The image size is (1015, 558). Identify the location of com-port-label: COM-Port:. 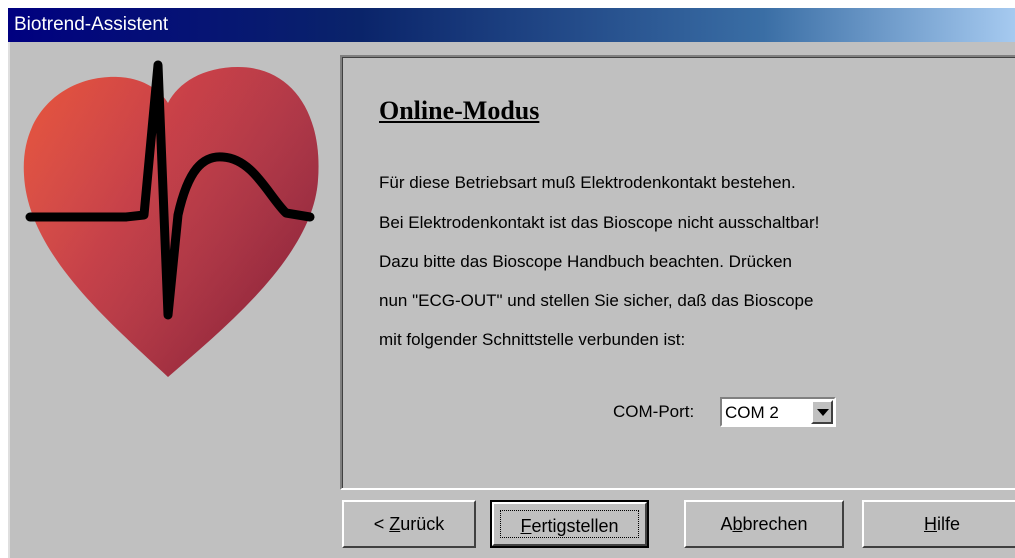
(654, 411).